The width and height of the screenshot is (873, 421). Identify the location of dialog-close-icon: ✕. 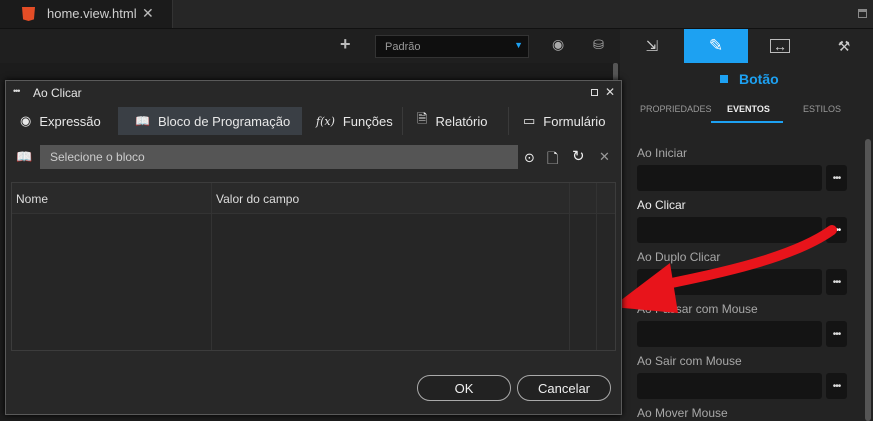
(610, 92).